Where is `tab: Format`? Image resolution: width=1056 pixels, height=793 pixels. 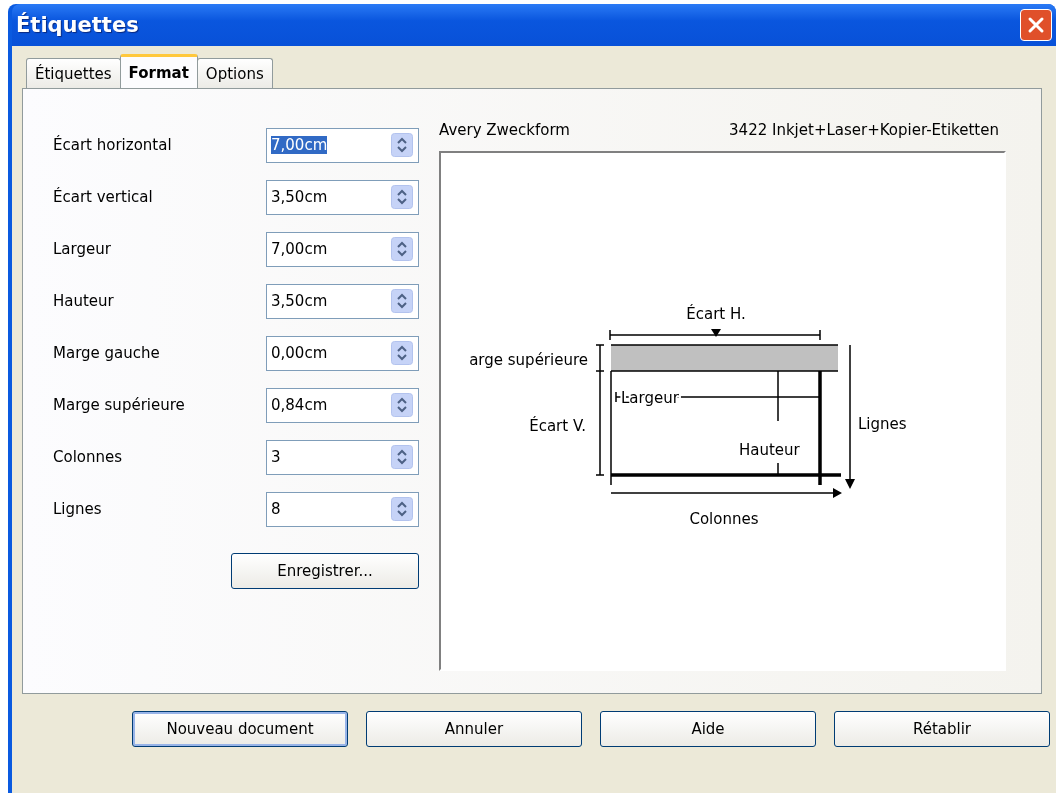
tab: Format is located at coordinates (158, 71).